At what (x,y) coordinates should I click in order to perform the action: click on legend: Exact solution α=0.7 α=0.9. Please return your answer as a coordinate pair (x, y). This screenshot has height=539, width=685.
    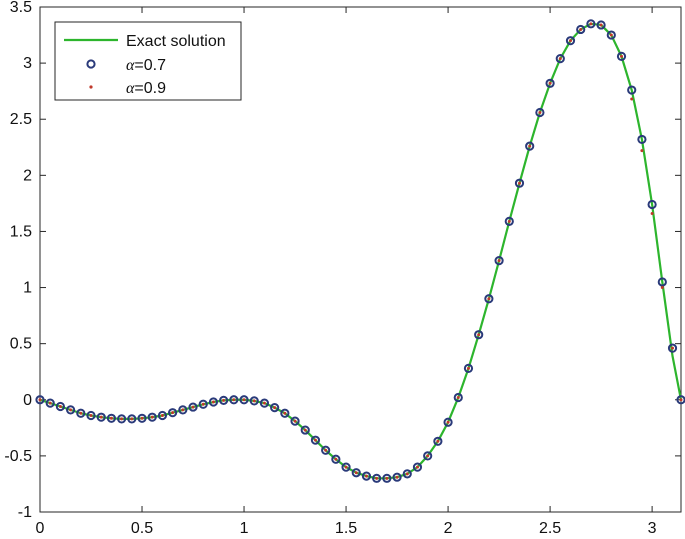
    Looking at the image, I should click on (148, 61).